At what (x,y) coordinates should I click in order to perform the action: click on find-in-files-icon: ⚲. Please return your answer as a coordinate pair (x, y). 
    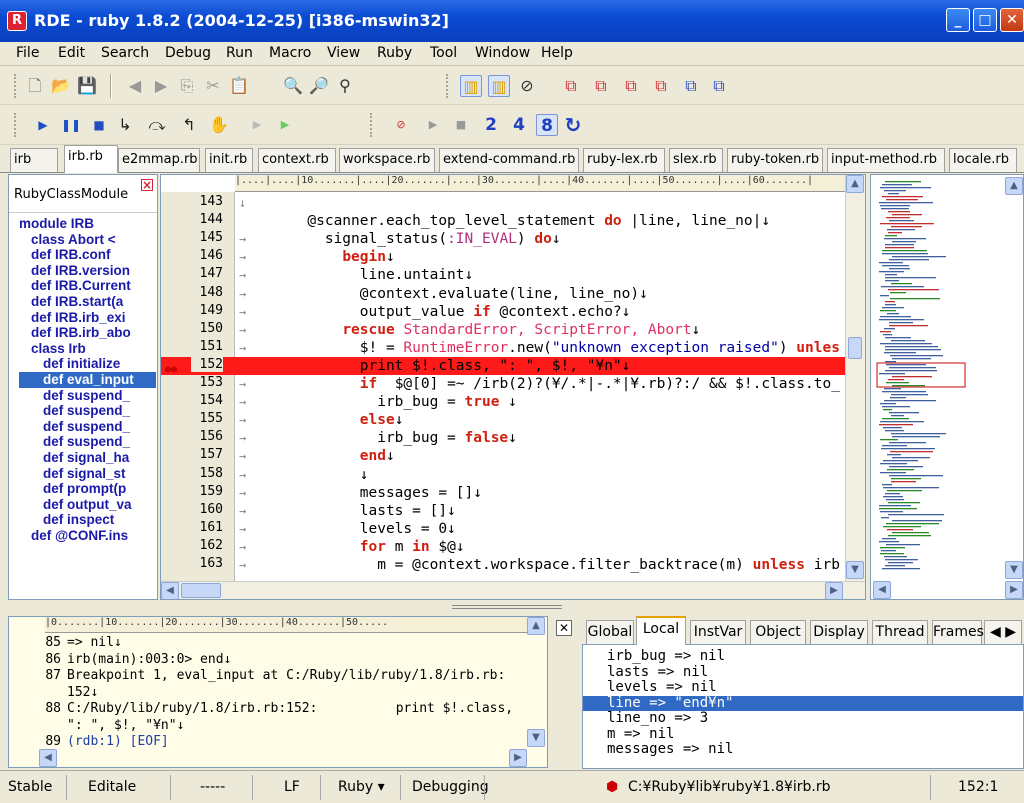
    Looking at the image, I should click on (345, 86).